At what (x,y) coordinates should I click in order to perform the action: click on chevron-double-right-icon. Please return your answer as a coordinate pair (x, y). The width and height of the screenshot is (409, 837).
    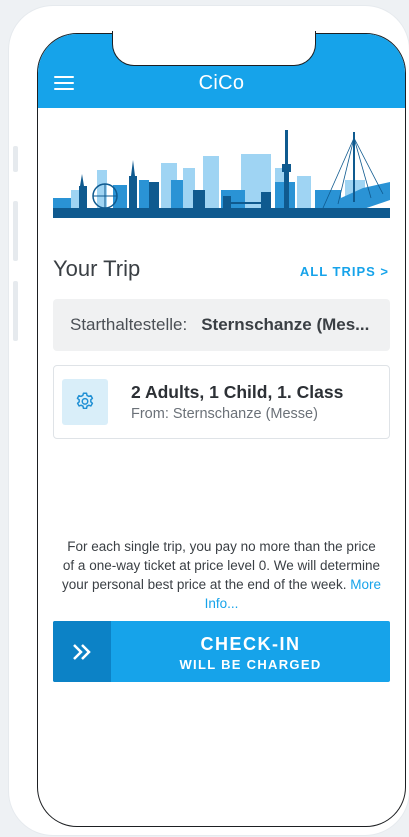
    Looking at the image, I should click on (82, 651).